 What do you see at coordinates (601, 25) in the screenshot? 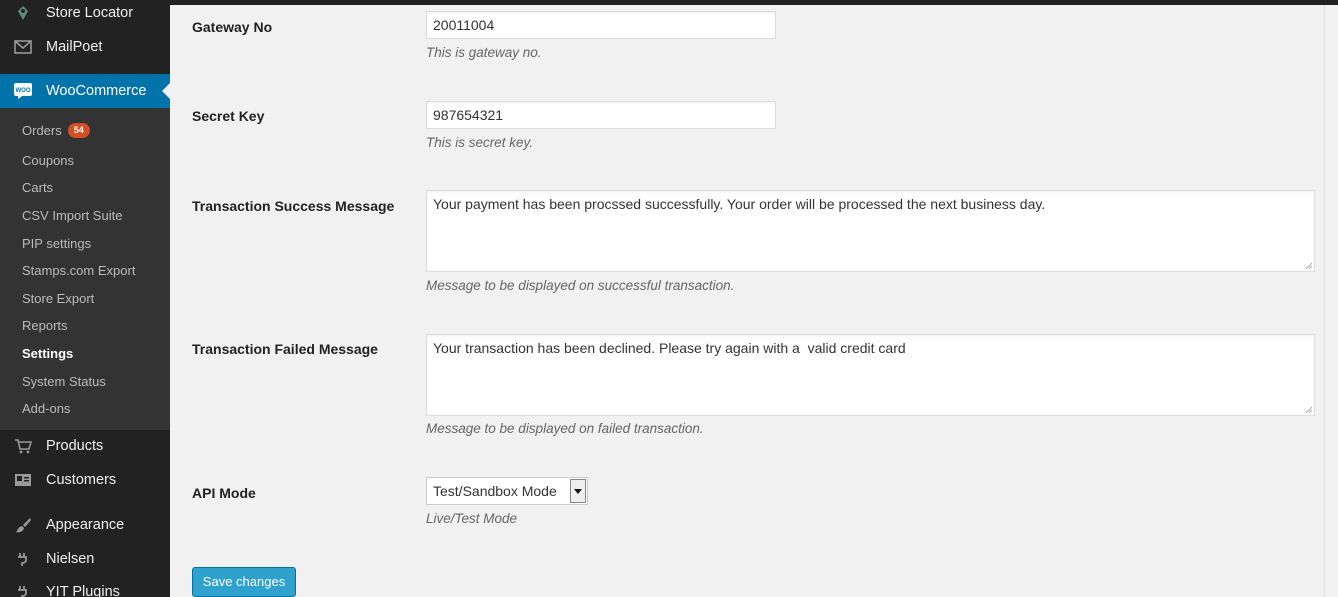
I see `gateway-no-input` at bounding box center [601, 25].